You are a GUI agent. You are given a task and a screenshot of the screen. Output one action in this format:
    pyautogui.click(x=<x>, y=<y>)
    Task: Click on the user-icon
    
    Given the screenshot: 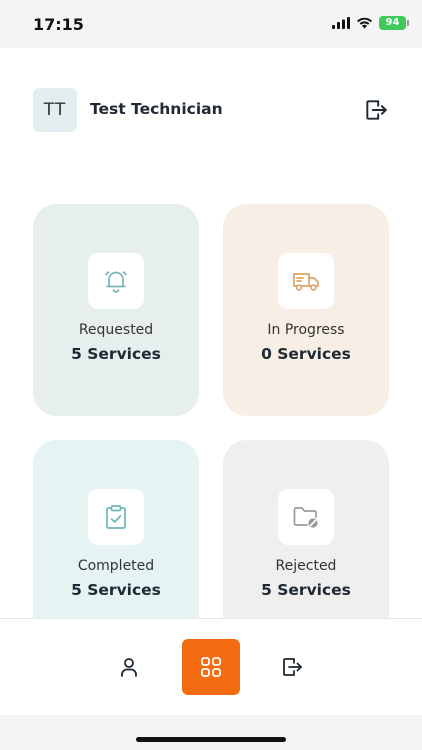 What is the action you would take?
    pyautogui.click(x=129, y=667)
    